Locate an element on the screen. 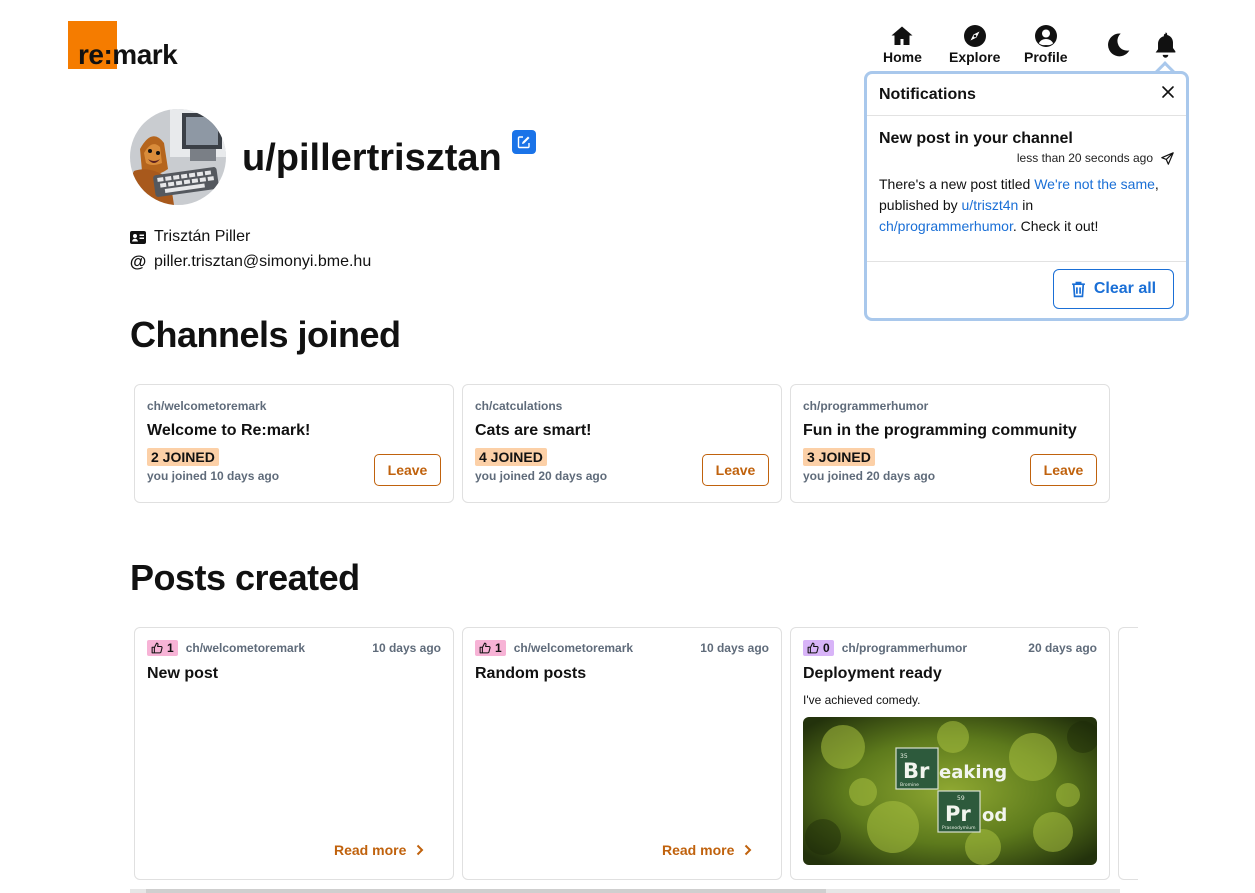 Image resolution: width=1255 pixels, height=893 pixels. avatar-image is located at coordinates (178, 157).